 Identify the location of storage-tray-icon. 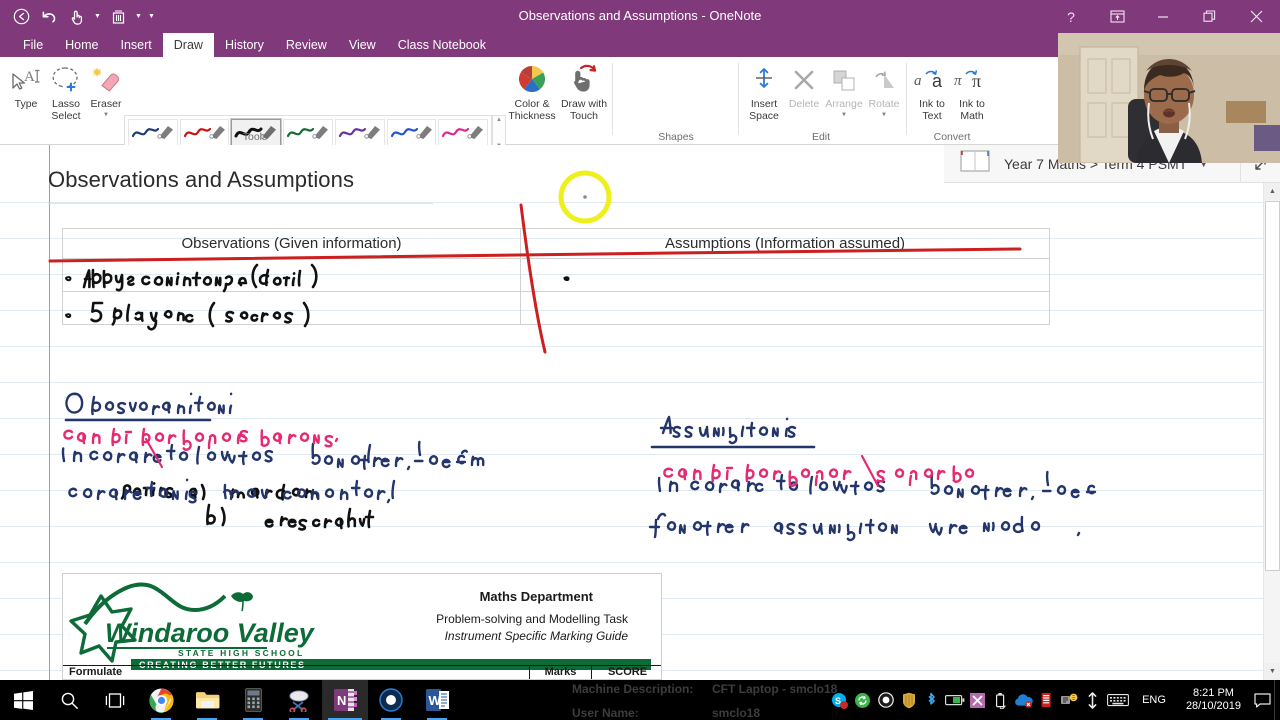
(1046, 700).